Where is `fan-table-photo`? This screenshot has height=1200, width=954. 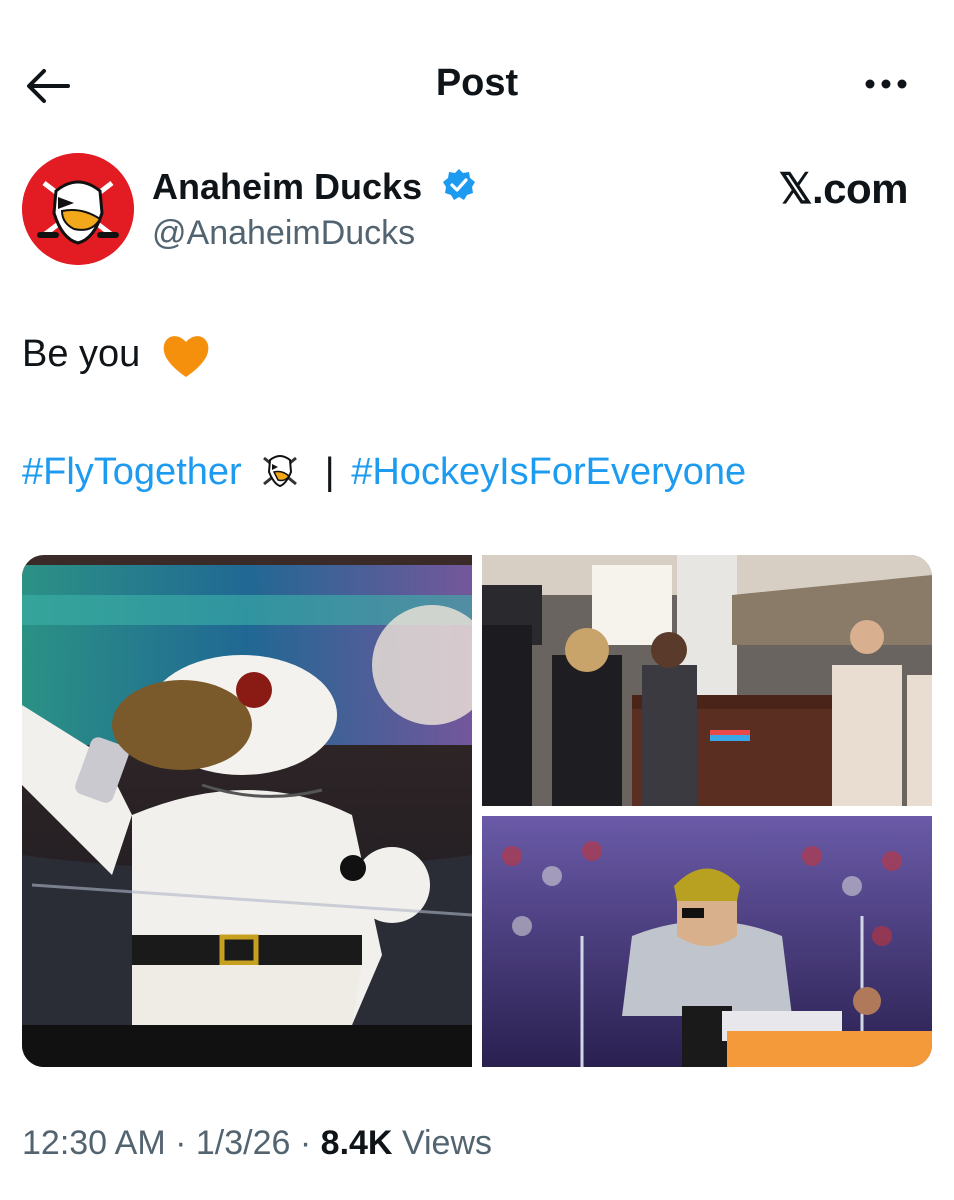
fan-table-photo is located at coordinates (707, 680).